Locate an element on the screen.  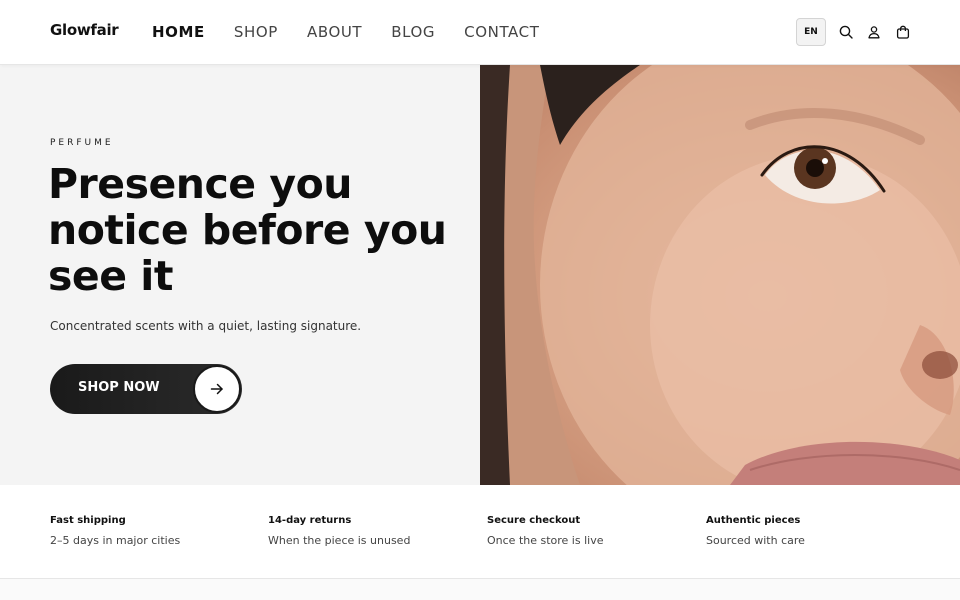
feature-title: 14-day returns is located at coordinates (310, 520).